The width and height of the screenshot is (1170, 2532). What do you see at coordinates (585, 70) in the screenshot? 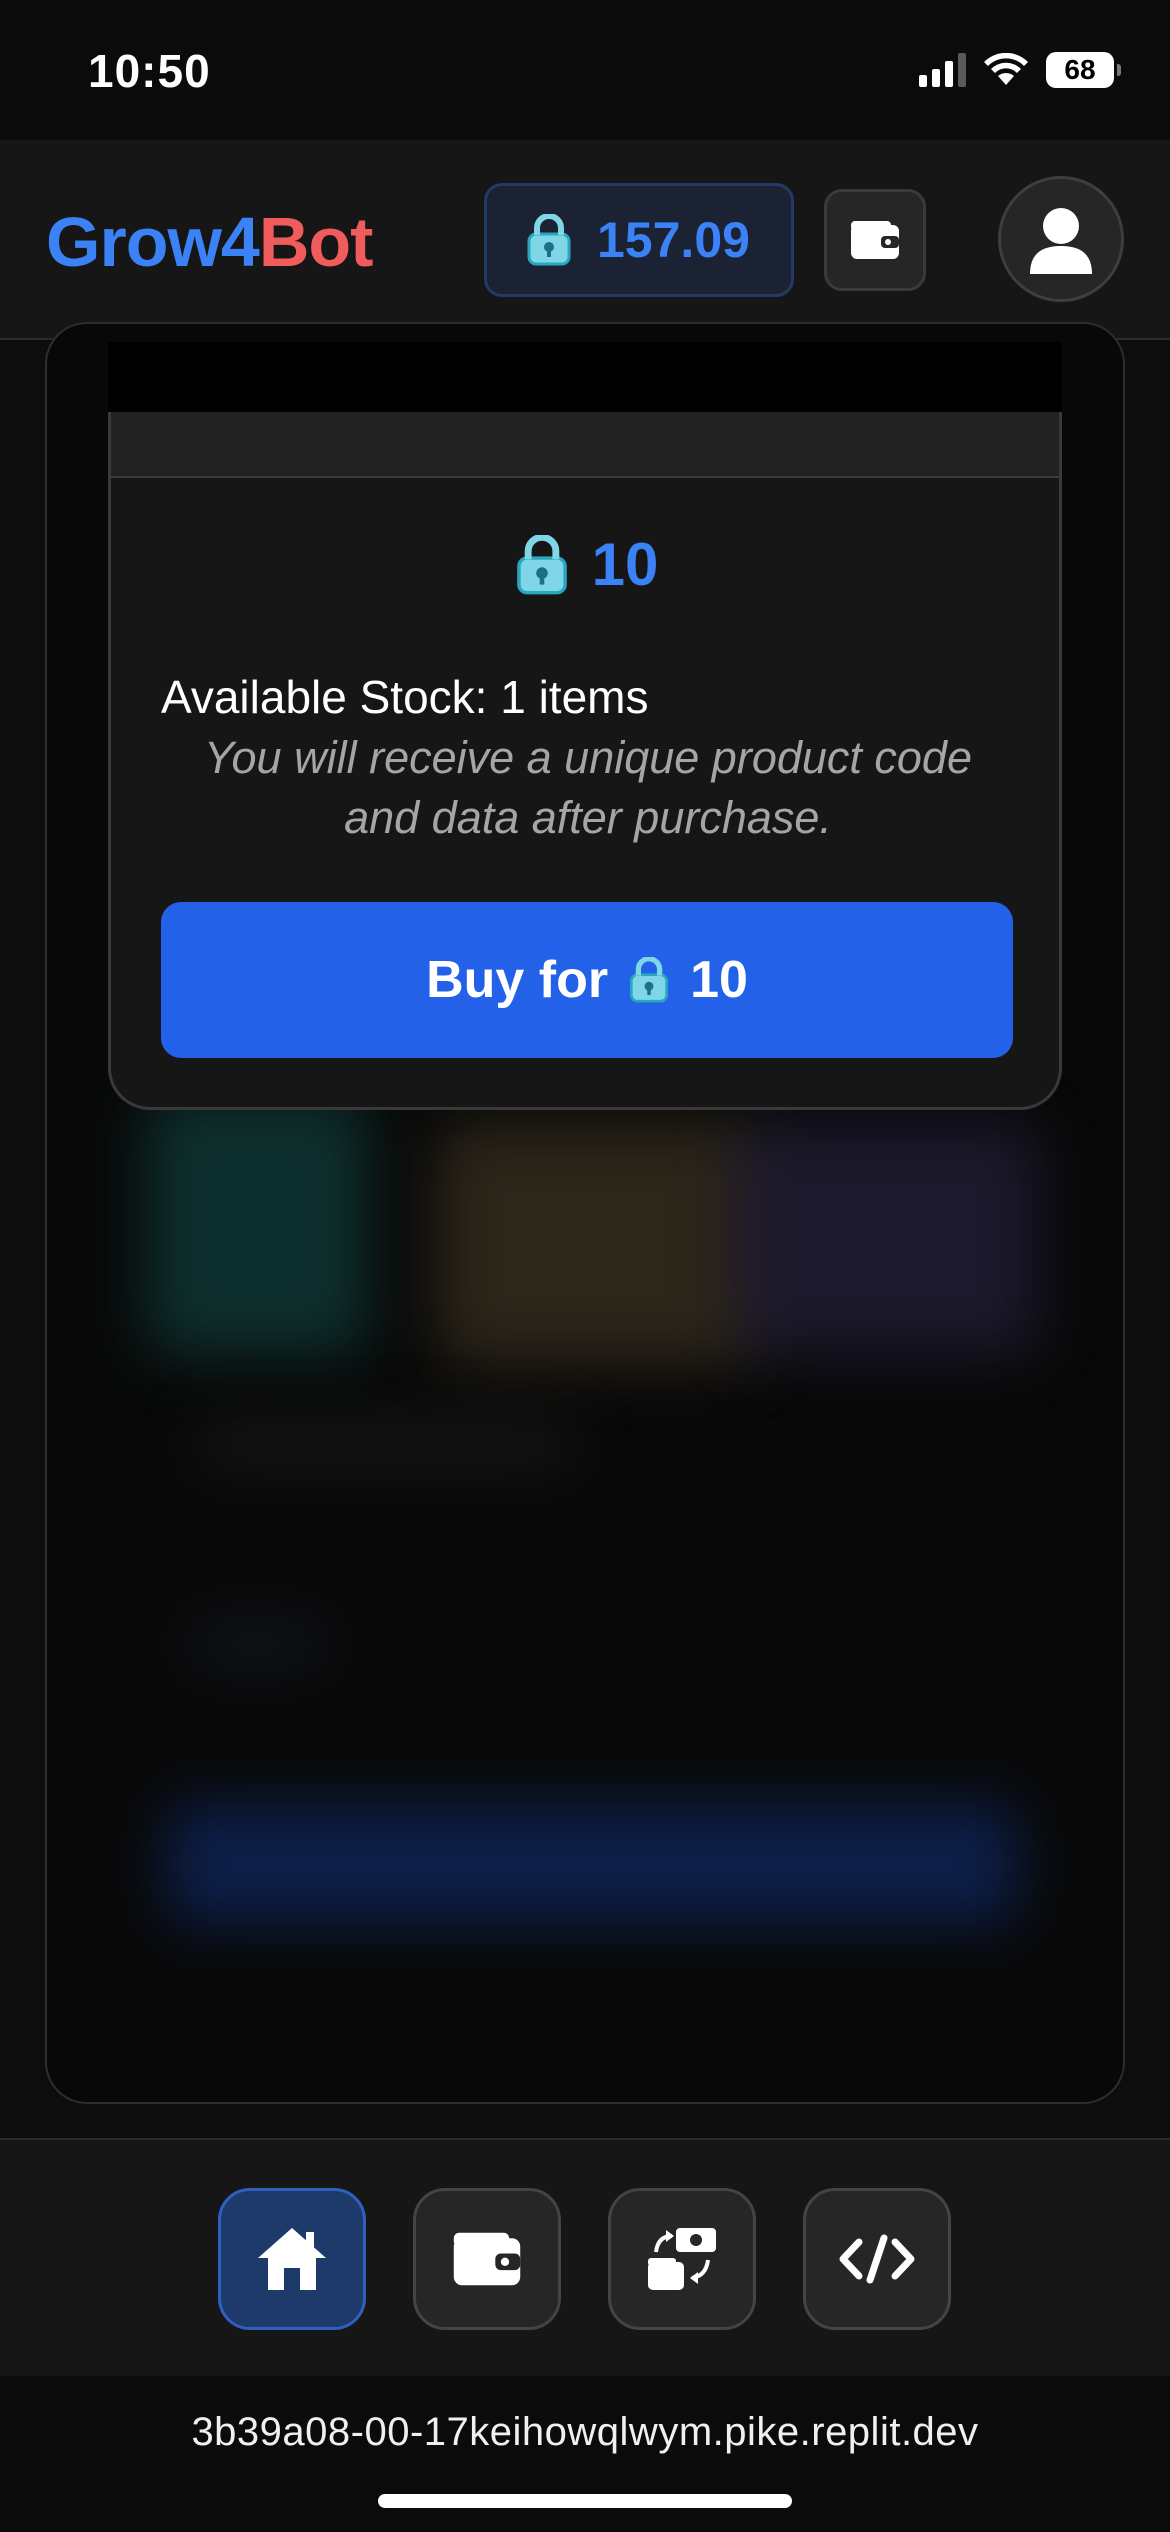
I see `status-bar: 10:50 68` at bounding box center [585, 70].